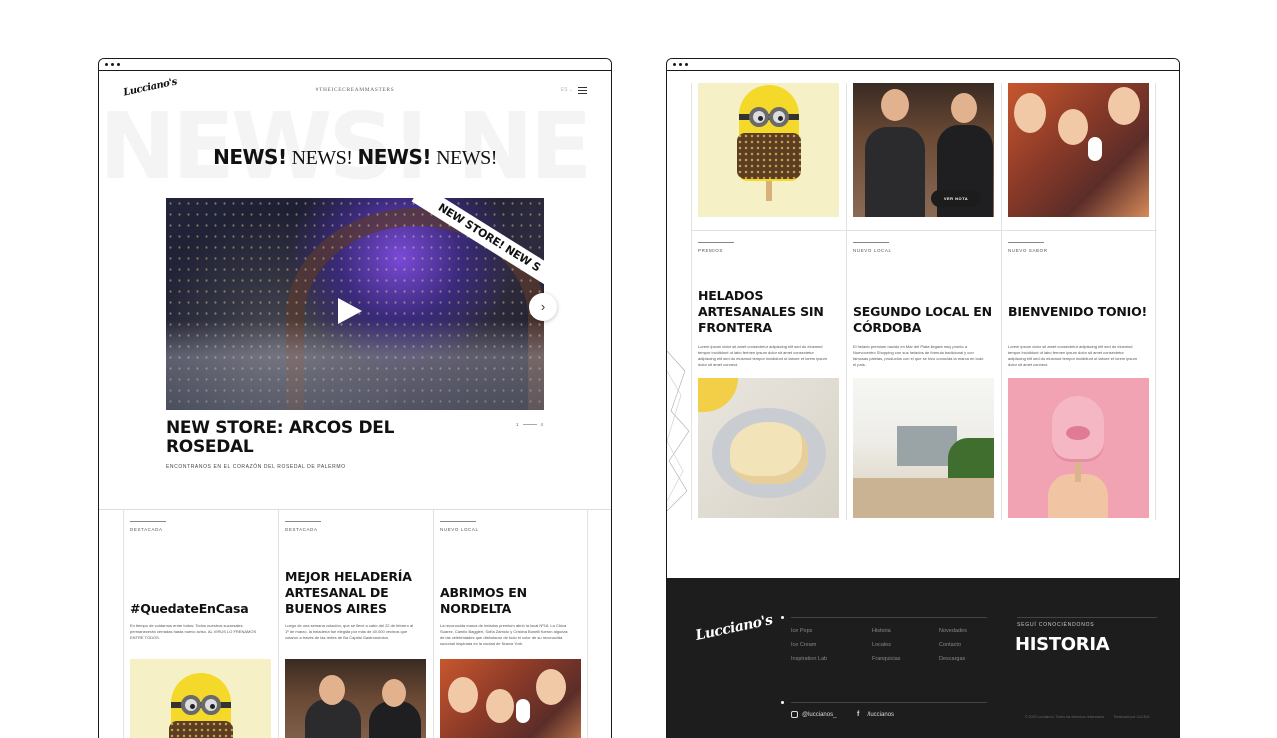  I want to click on see-note-button: VER NOTA, so click(956, 198).